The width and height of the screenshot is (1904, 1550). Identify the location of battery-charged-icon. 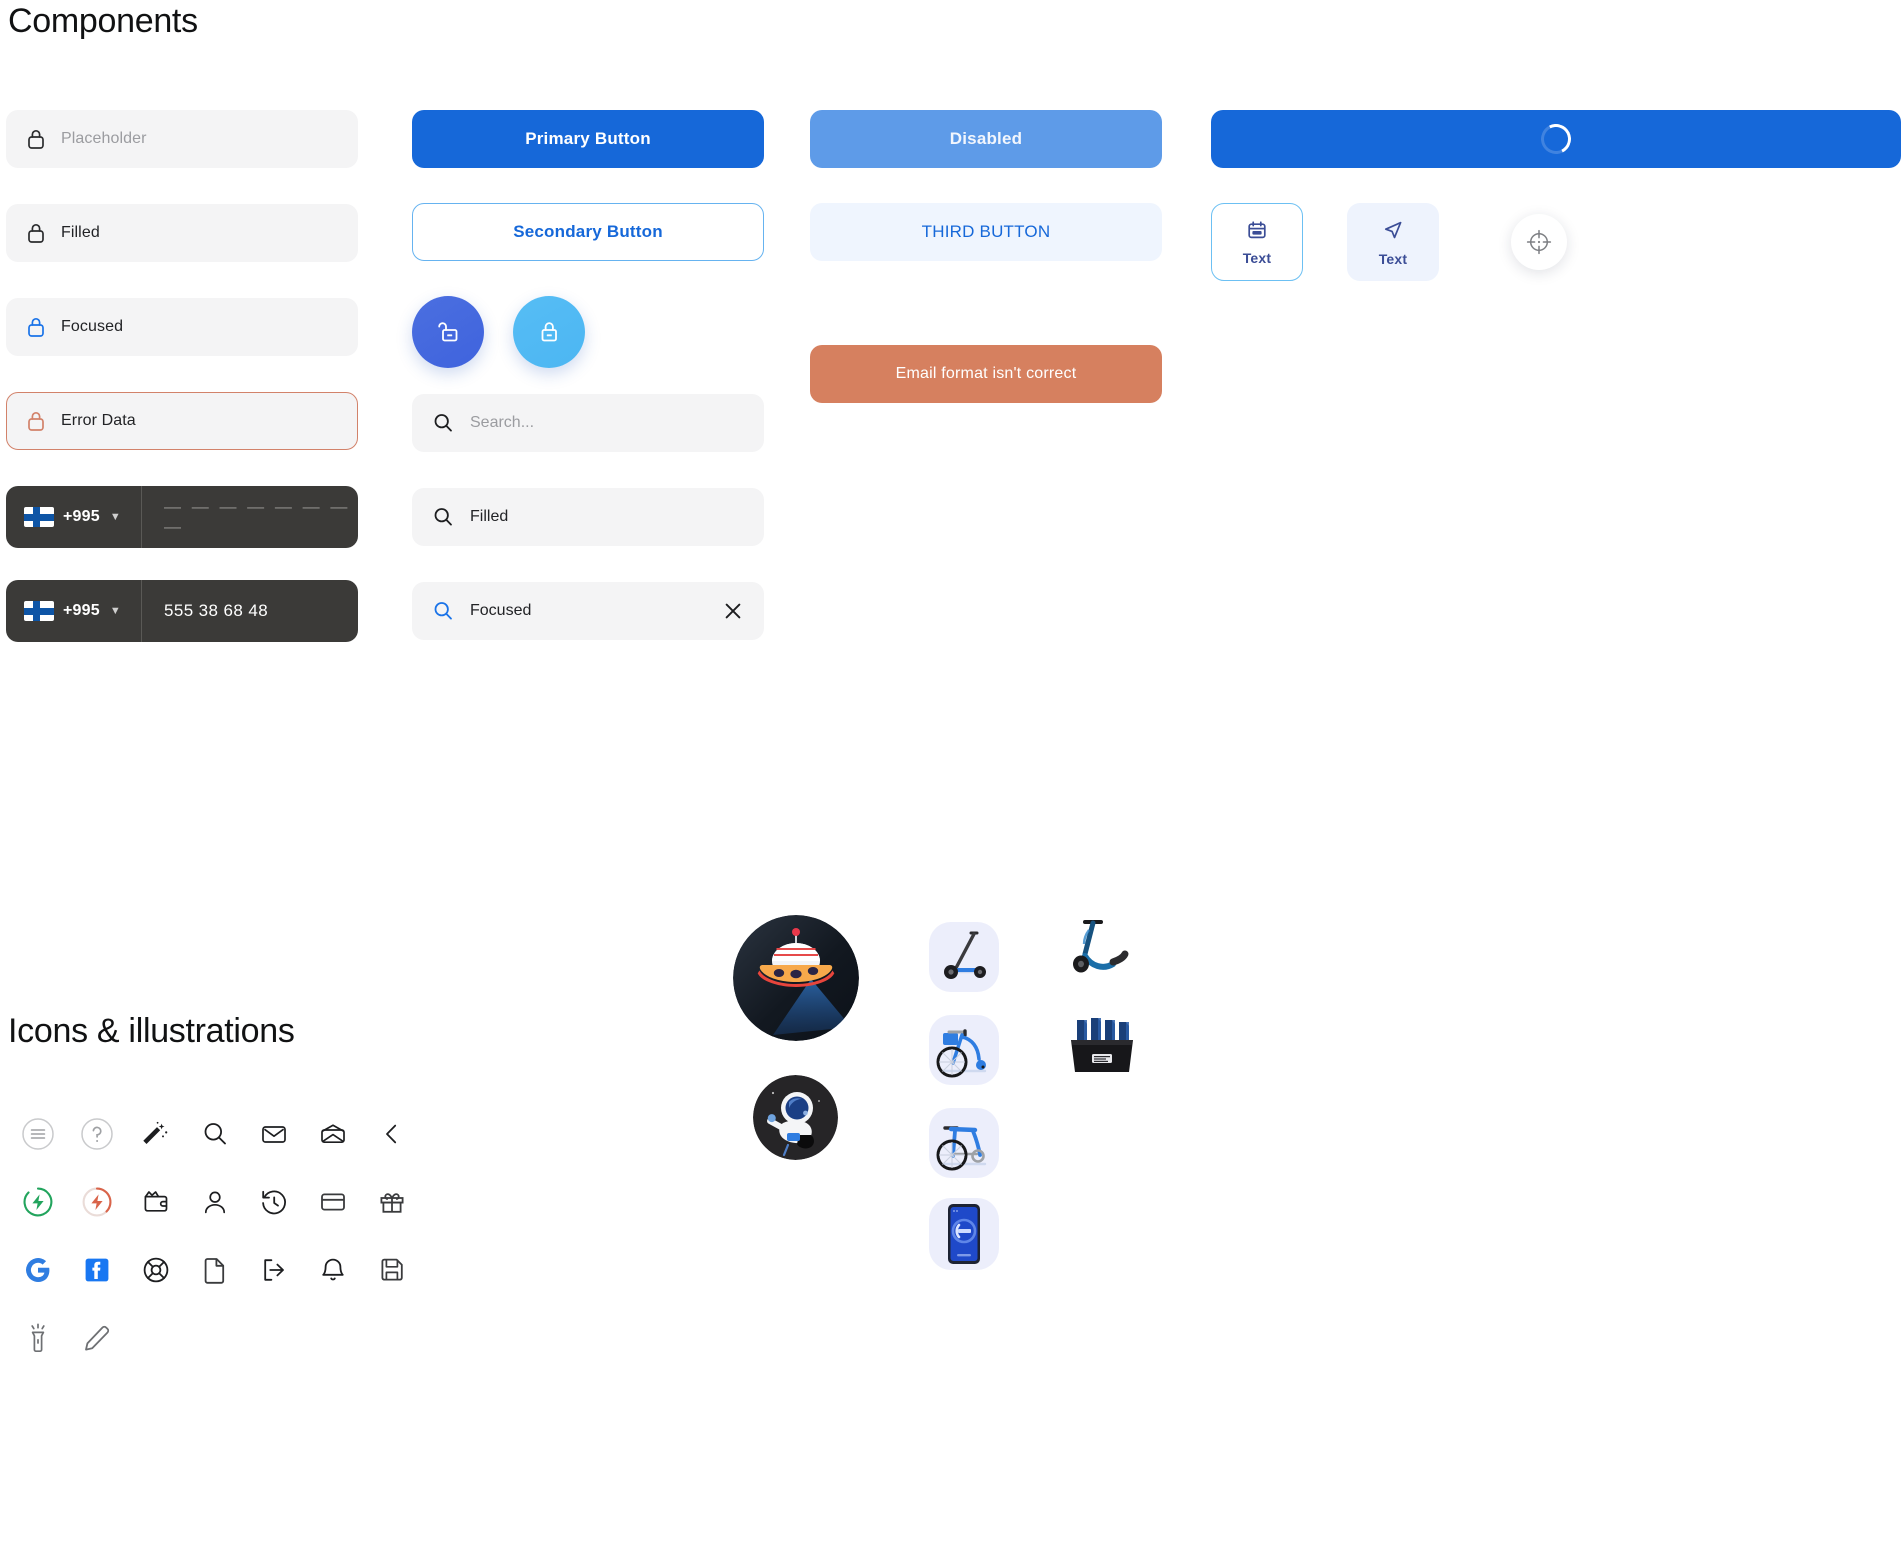
(37, 1202).